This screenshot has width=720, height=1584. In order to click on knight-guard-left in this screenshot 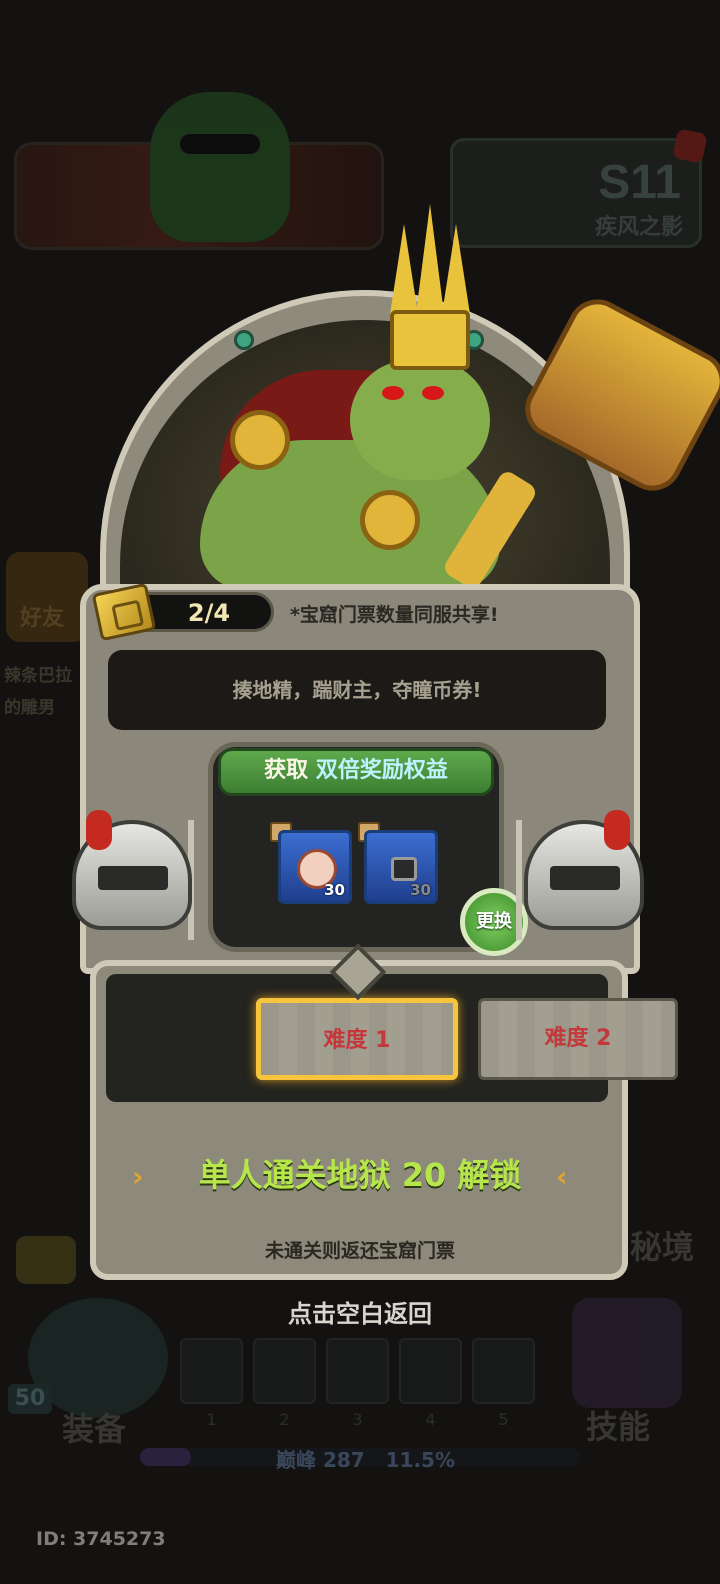, I will do `click(132, 870)`.